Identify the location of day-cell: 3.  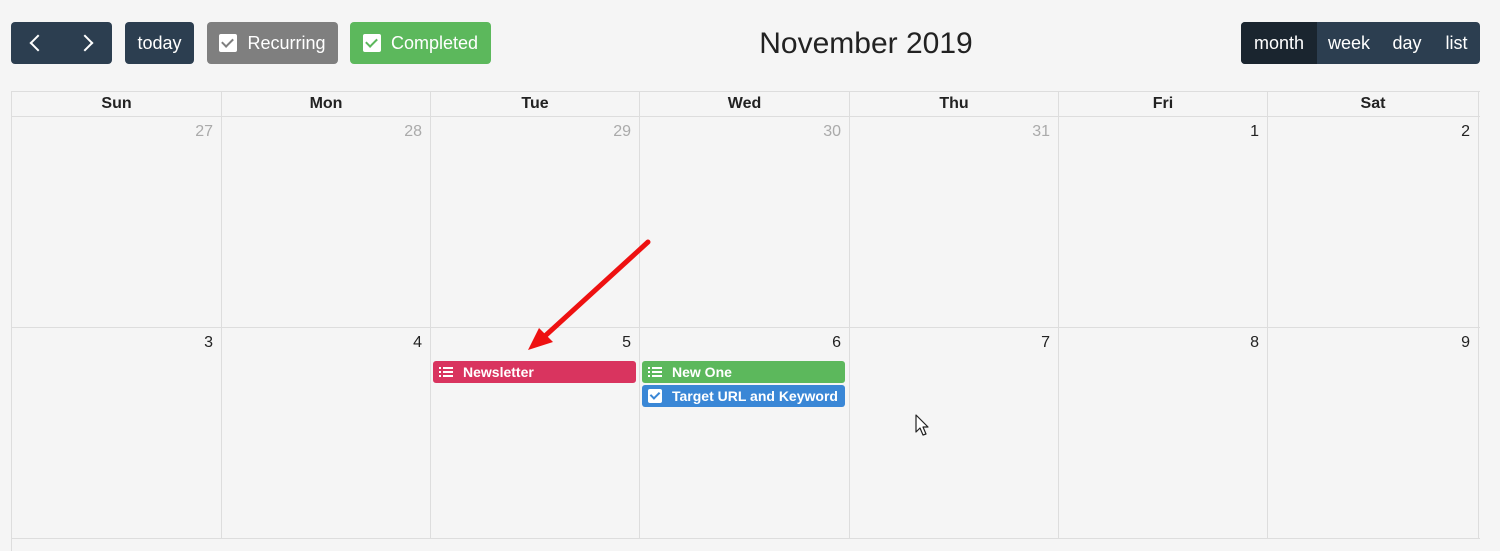
(117, 433).